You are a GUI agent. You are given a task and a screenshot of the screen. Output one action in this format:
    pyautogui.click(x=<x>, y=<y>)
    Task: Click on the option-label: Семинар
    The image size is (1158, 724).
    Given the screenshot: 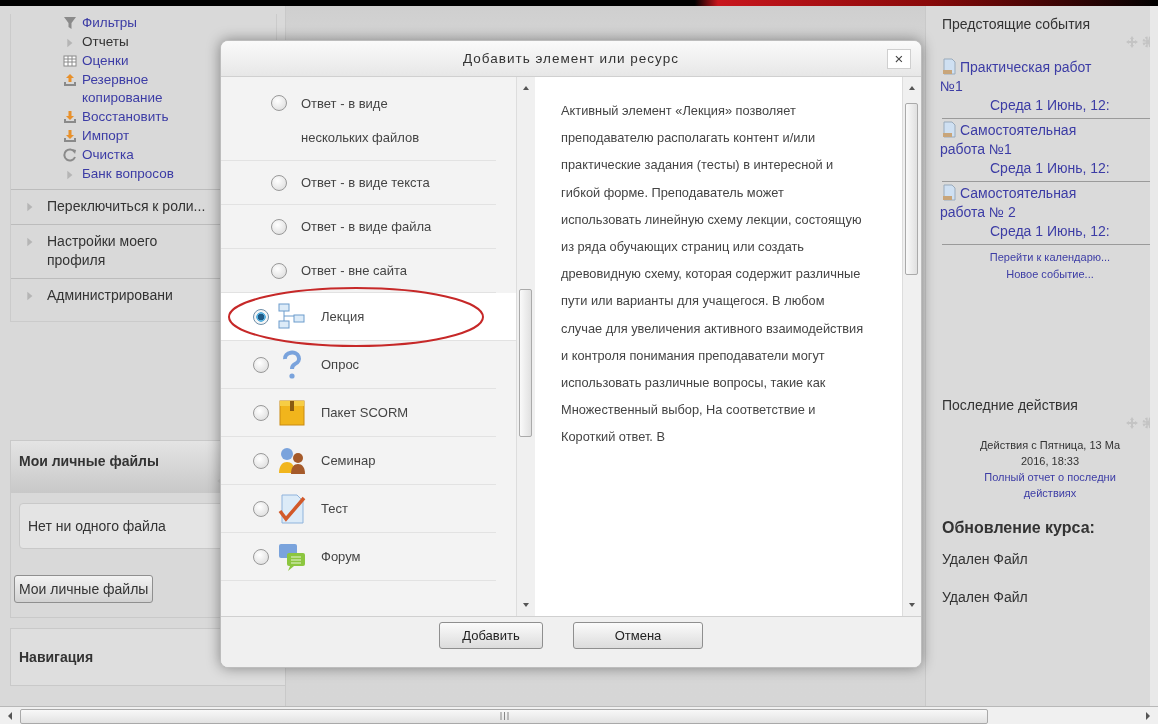 What is the action you would take?
    pyautogui.click(x=348, y=460)
    